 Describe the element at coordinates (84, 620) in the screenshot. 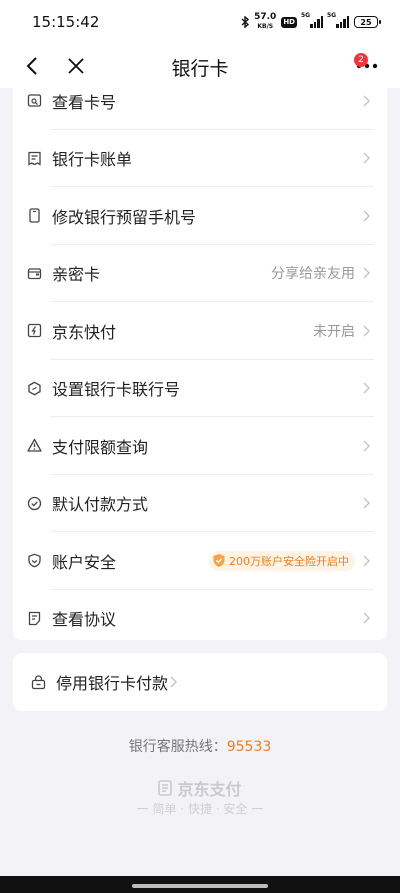

I see `menu-item-label: 查看协议` at that location.